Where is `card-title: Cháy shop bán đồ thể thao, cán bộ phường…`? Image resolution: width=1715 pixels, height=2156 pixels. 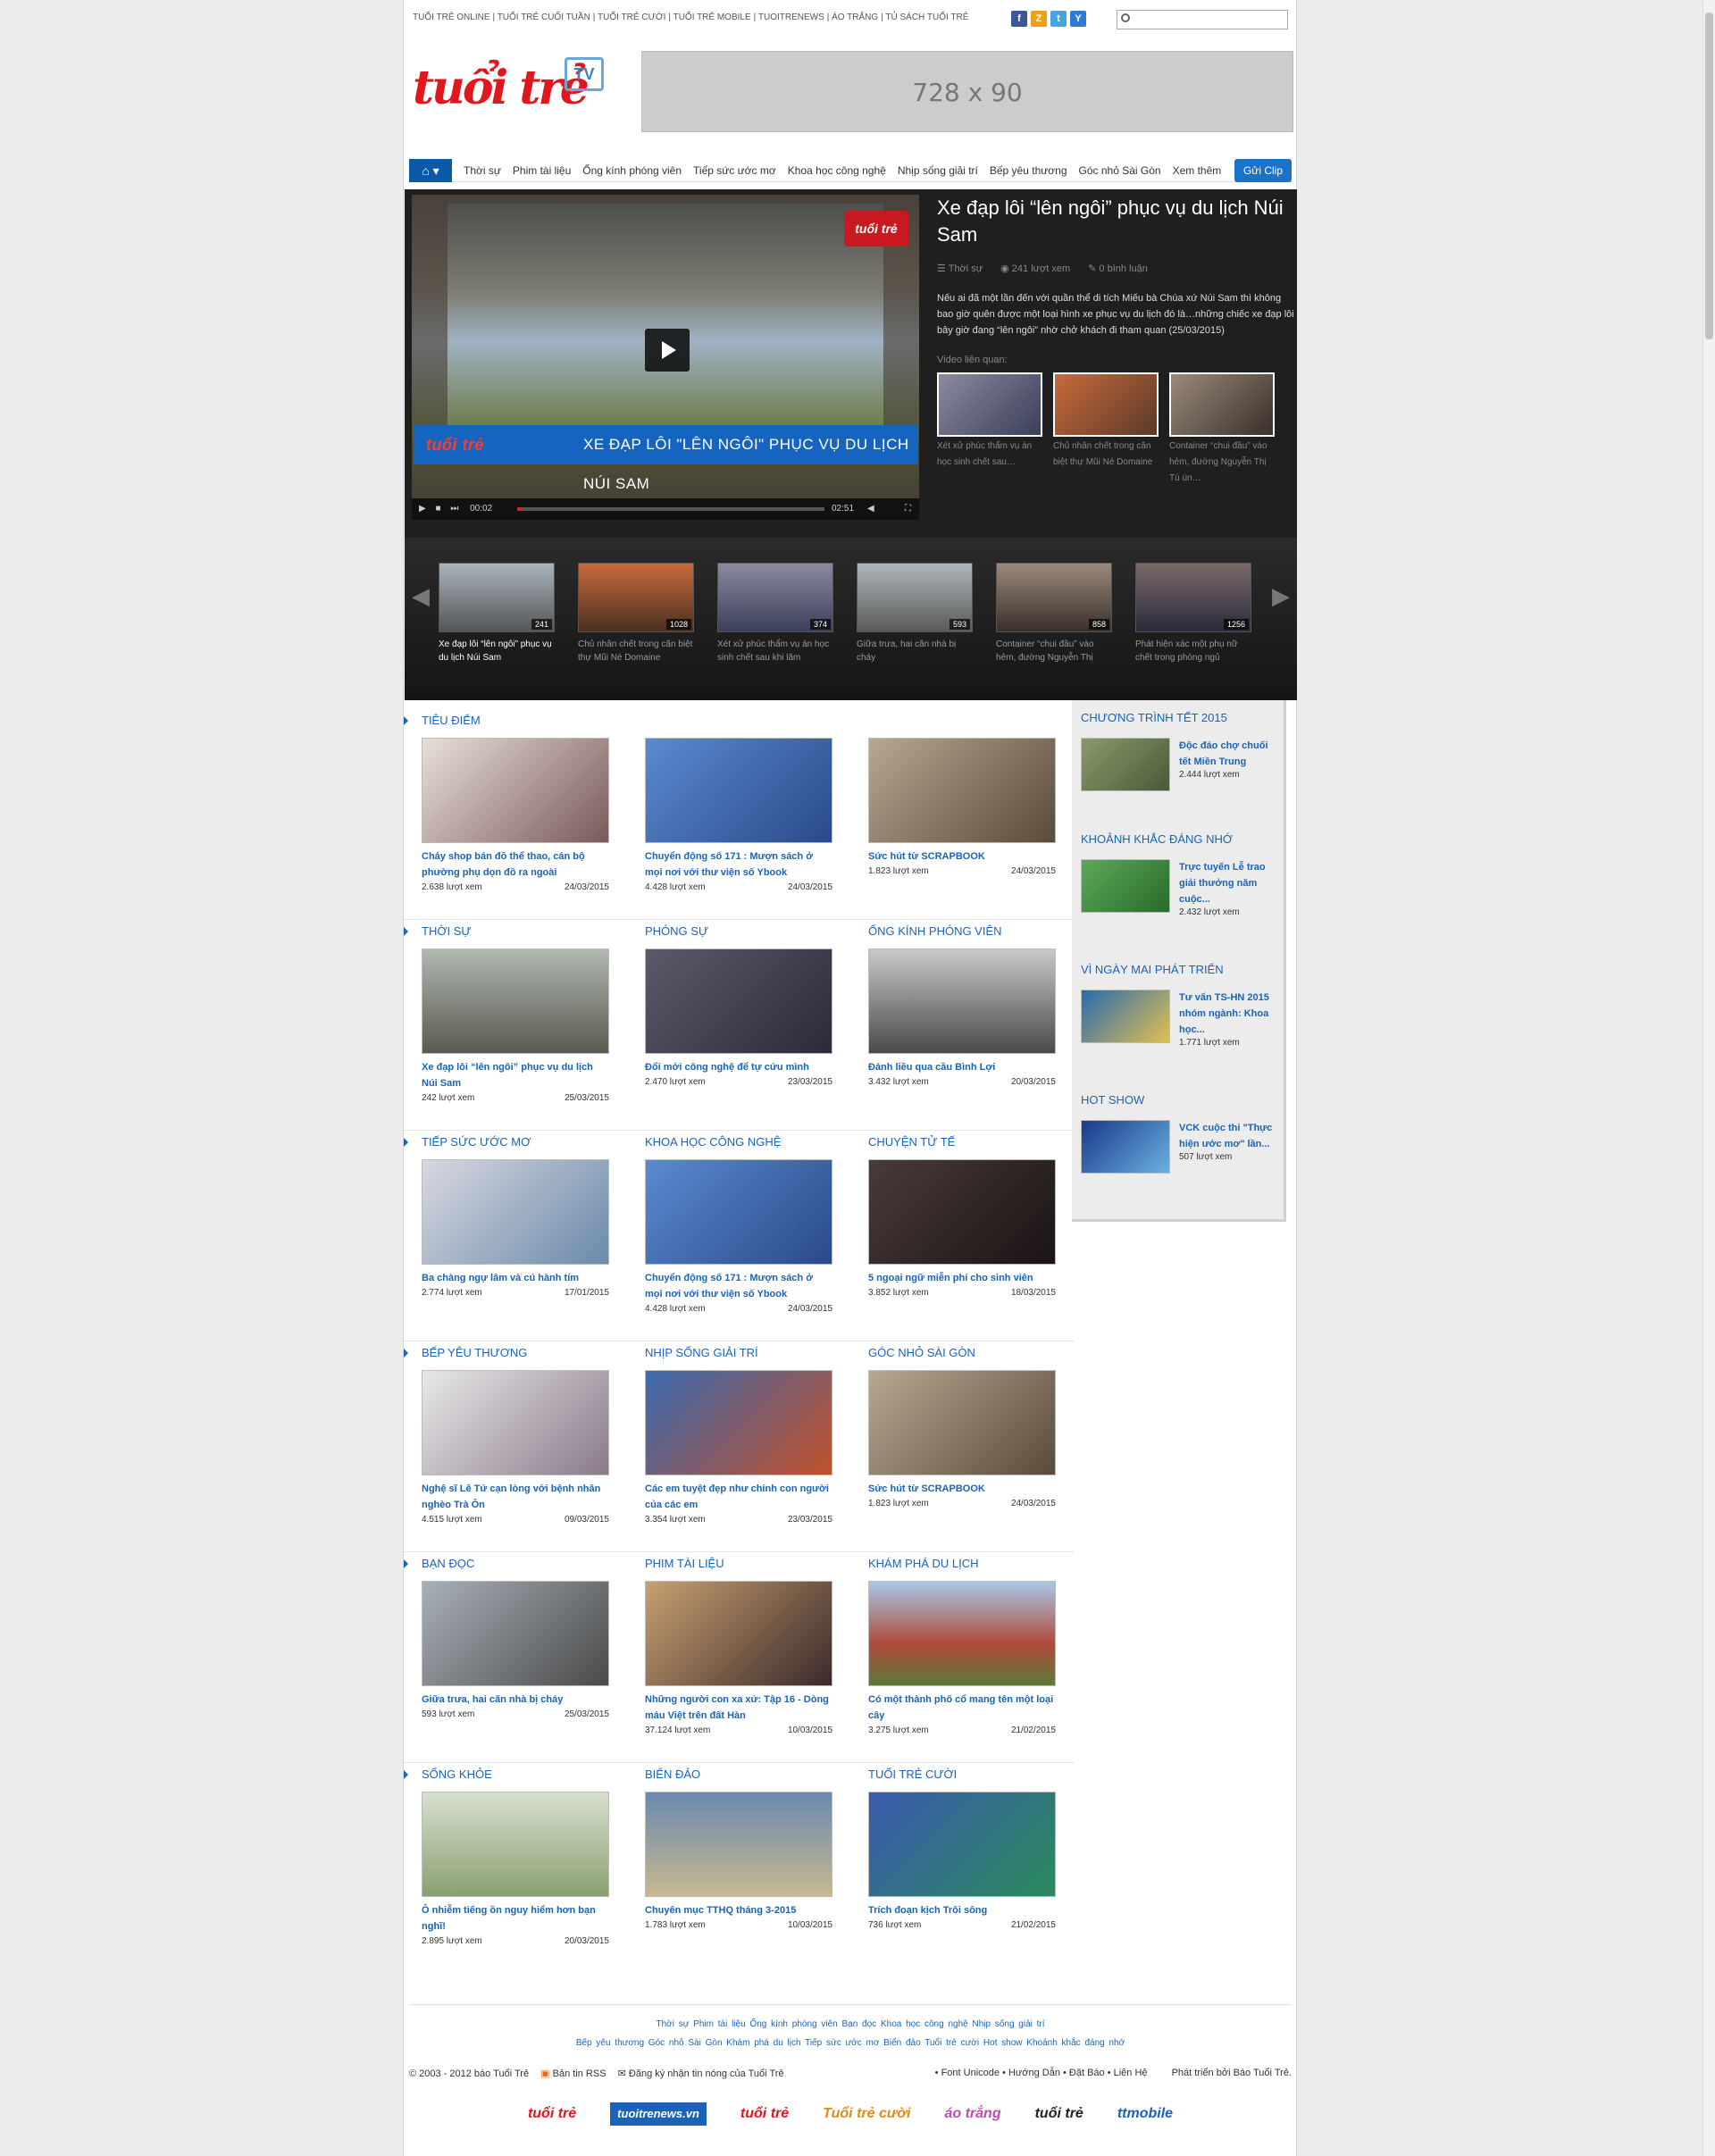
card-title: Cháy shop bán đồ thể thao, cán bộ phường… is located at coordinates (515, 864).